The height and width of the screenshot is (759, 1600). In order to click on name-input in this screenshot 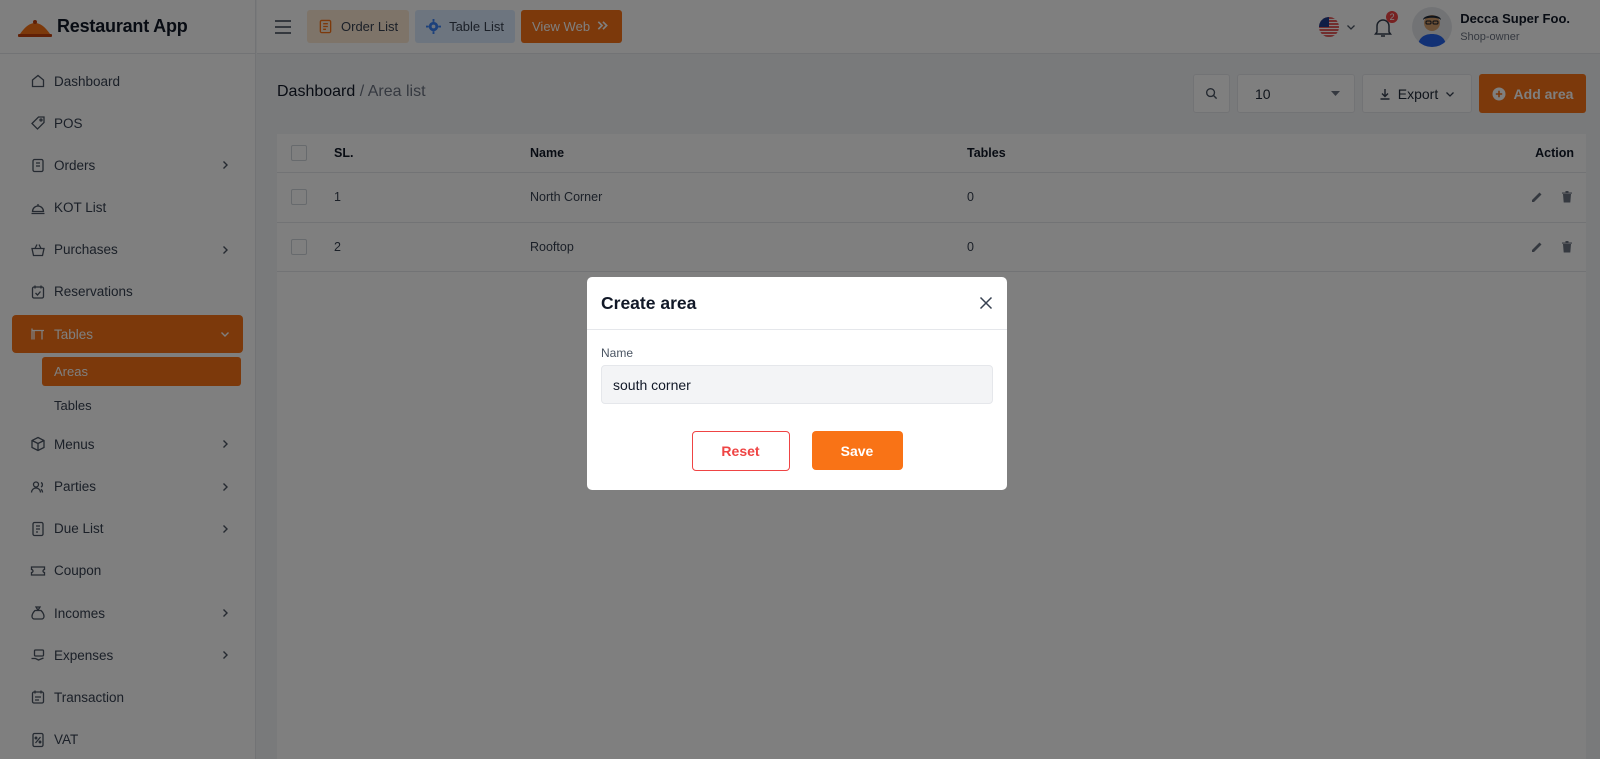, I will do `click(797, 384)`.